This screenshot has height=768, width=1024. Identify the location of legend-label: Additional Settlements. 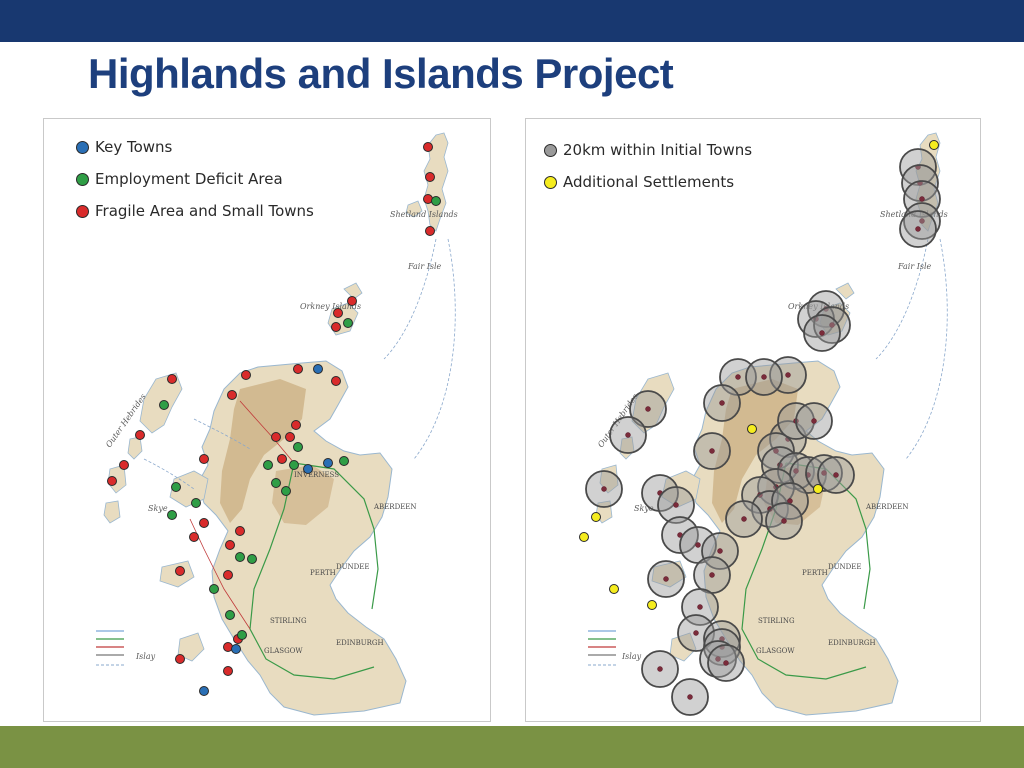
(649, 182).